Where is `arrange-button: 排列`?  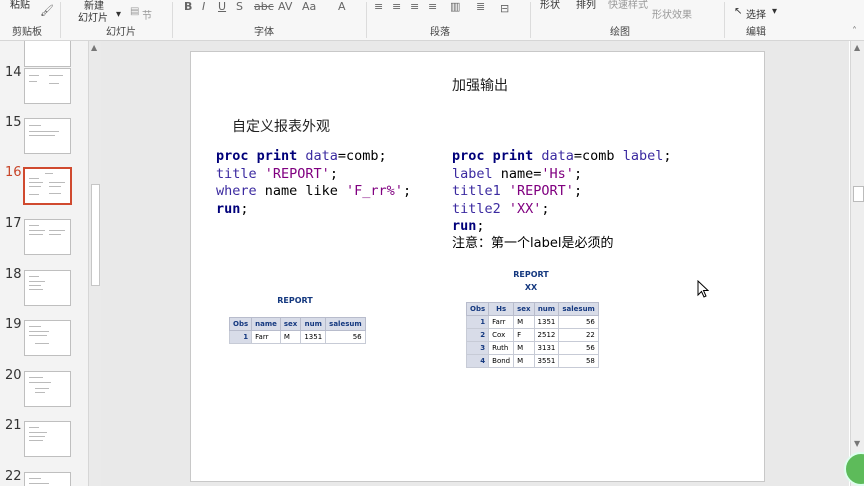
arrange-button: 排列 is located at coordinates (586, 5).